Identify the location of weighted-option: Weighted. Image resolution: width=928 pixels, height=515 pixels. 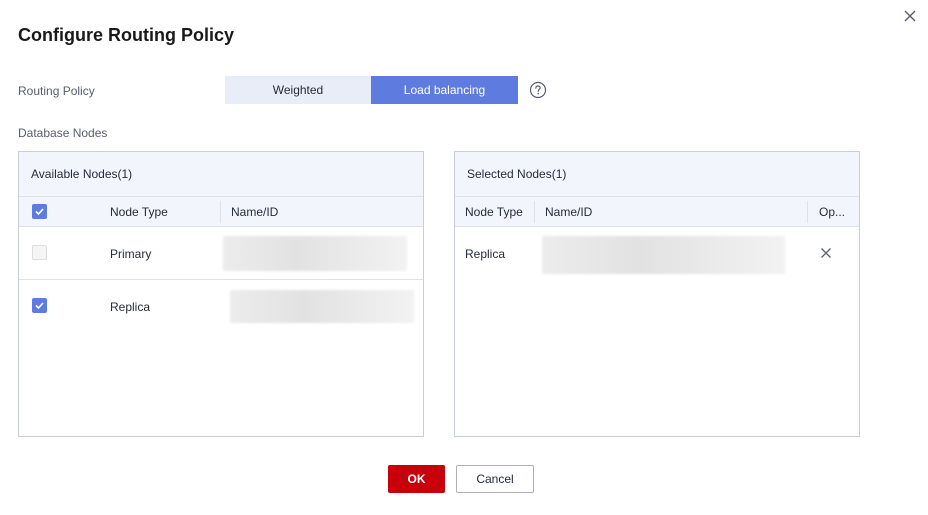
(298, 90).